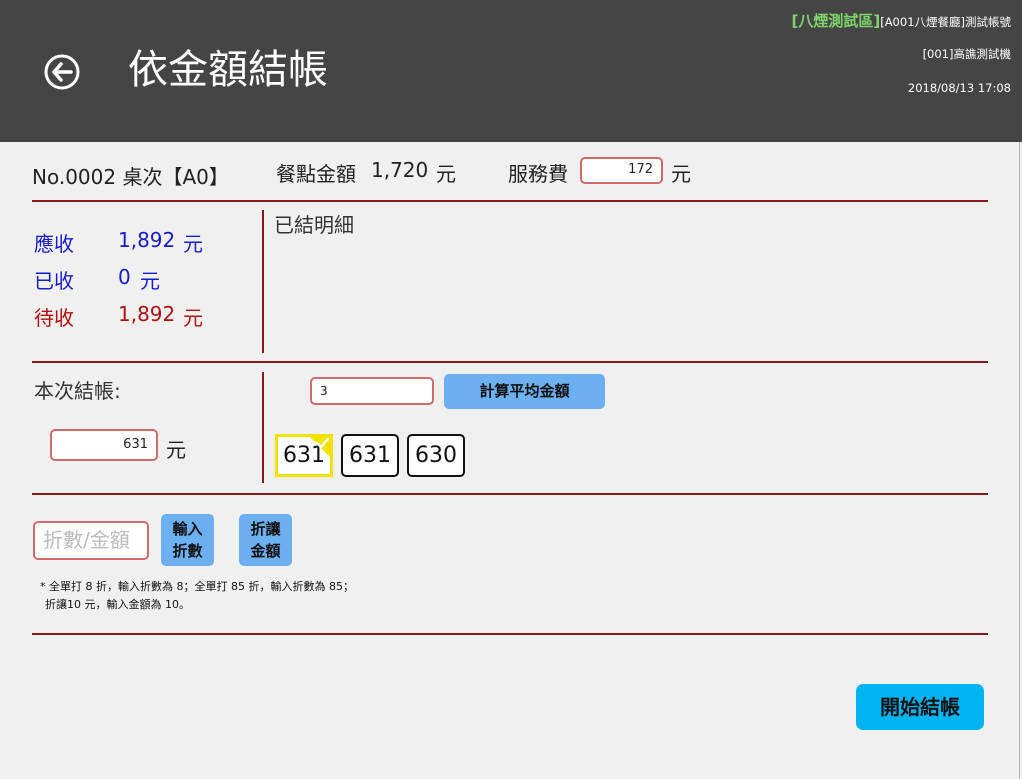  Describe the element at coordinates (265, 540) in the screenshot. I see `discount-amount-button: 折讓 金額` at that location.